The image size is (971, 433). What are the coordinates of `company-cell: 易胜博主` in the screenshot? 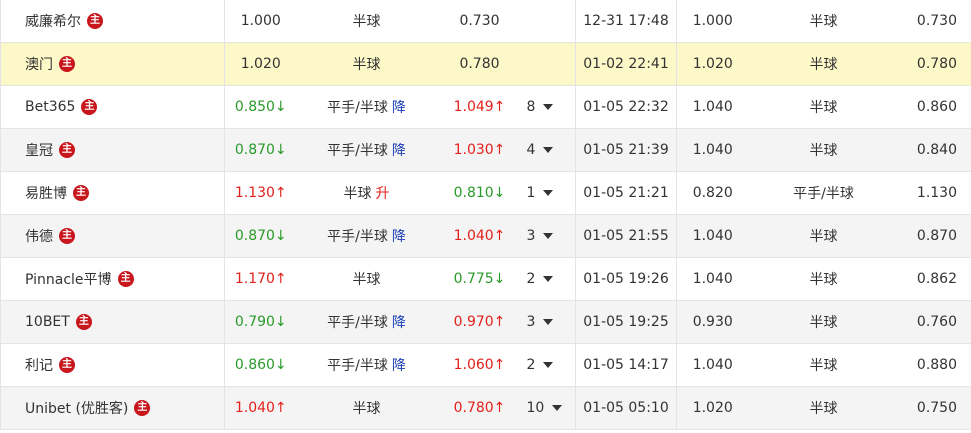 It's located at (112, 193).